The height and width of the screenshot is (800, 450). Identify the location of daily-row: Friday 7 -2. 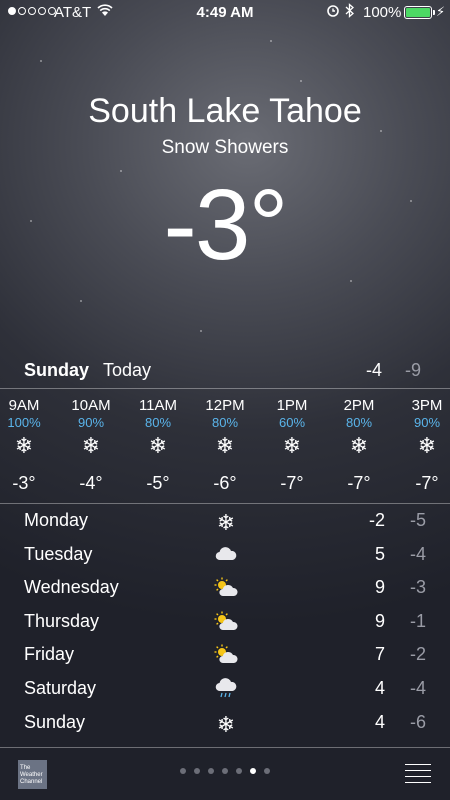
(225, 657).